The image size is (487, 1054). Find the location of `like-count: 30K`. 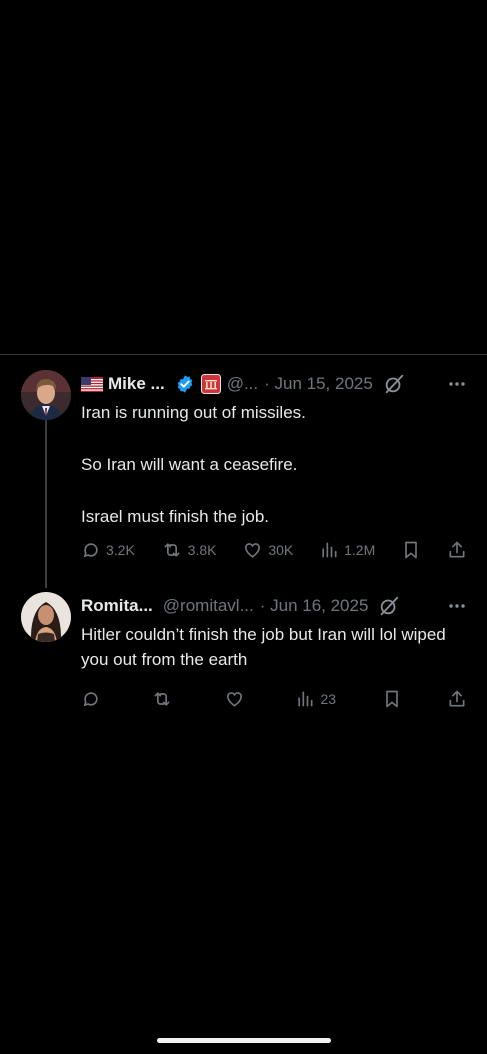

like-count: 30K is located at coordinates (281, 550).